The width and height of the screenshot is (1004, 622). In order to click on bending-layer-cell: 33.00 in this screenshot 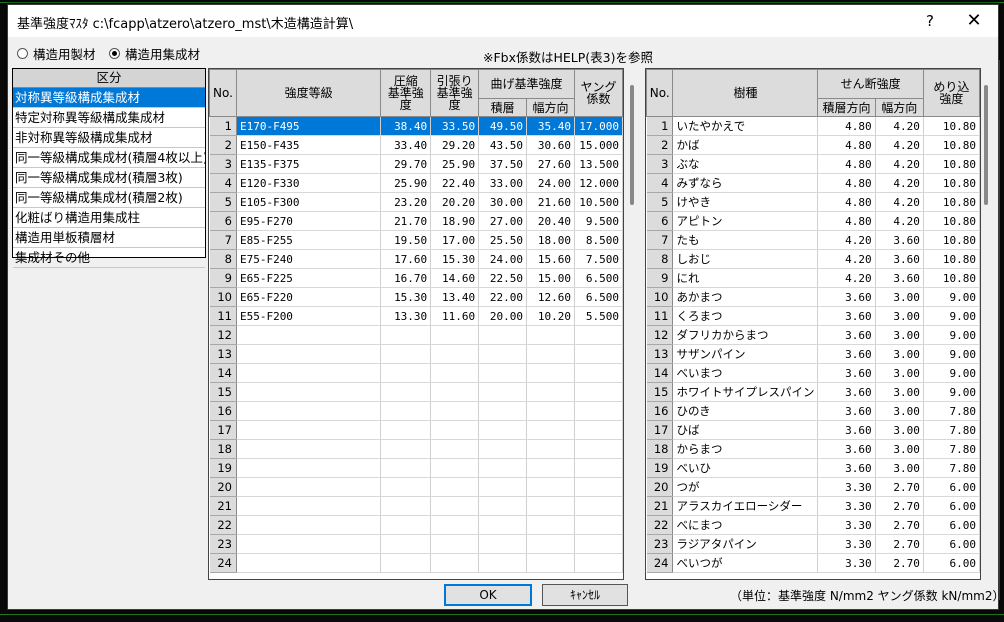, I will do `click(503, 183)`.